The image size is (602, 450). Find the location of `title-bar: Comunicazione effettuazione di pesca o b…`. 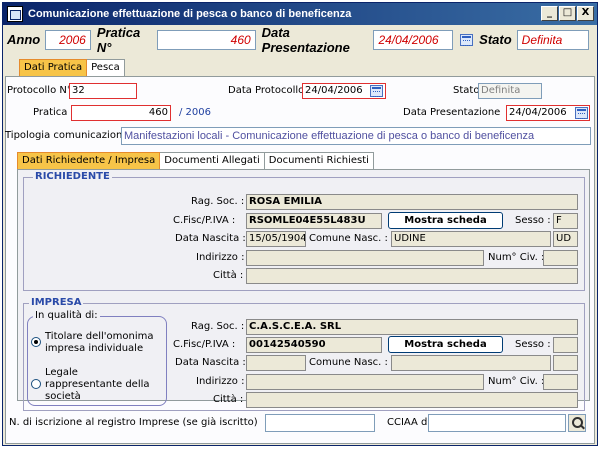

title-bar: Comunicazione effettuazione di pesca o b… is located at coordinates (300, 14).